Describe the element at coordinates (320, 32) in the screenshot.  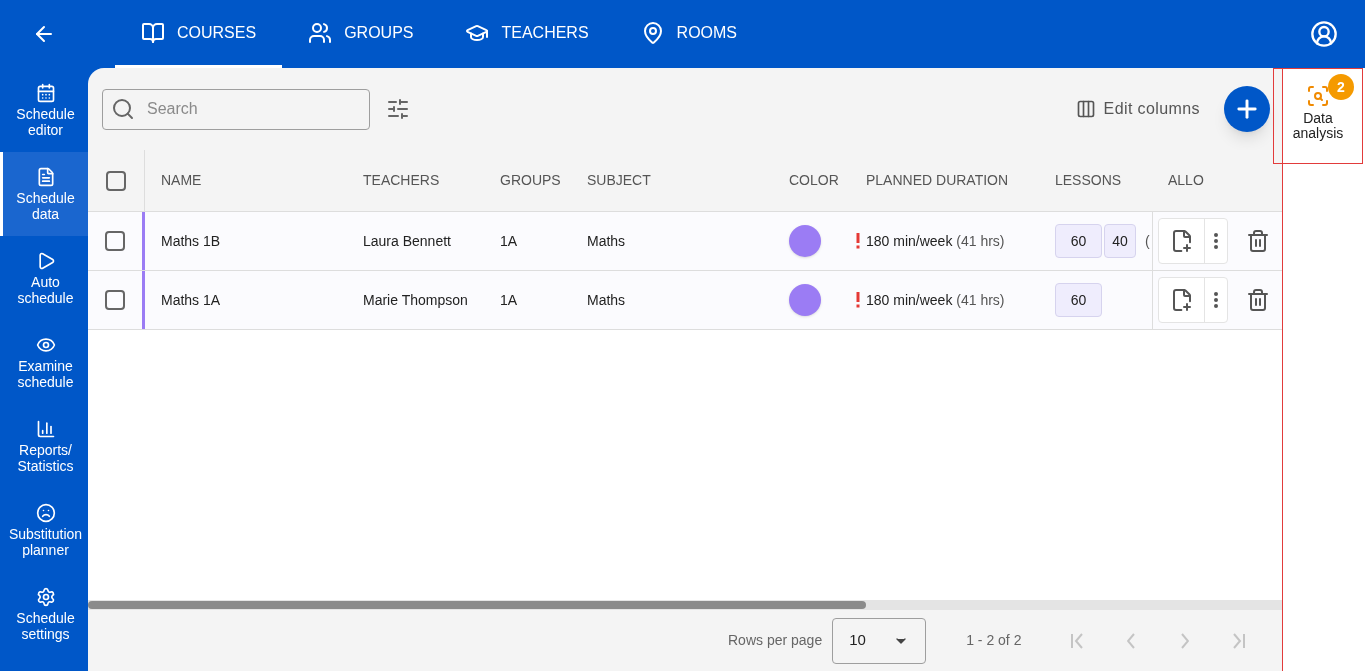
I see `people-icon` at that location.